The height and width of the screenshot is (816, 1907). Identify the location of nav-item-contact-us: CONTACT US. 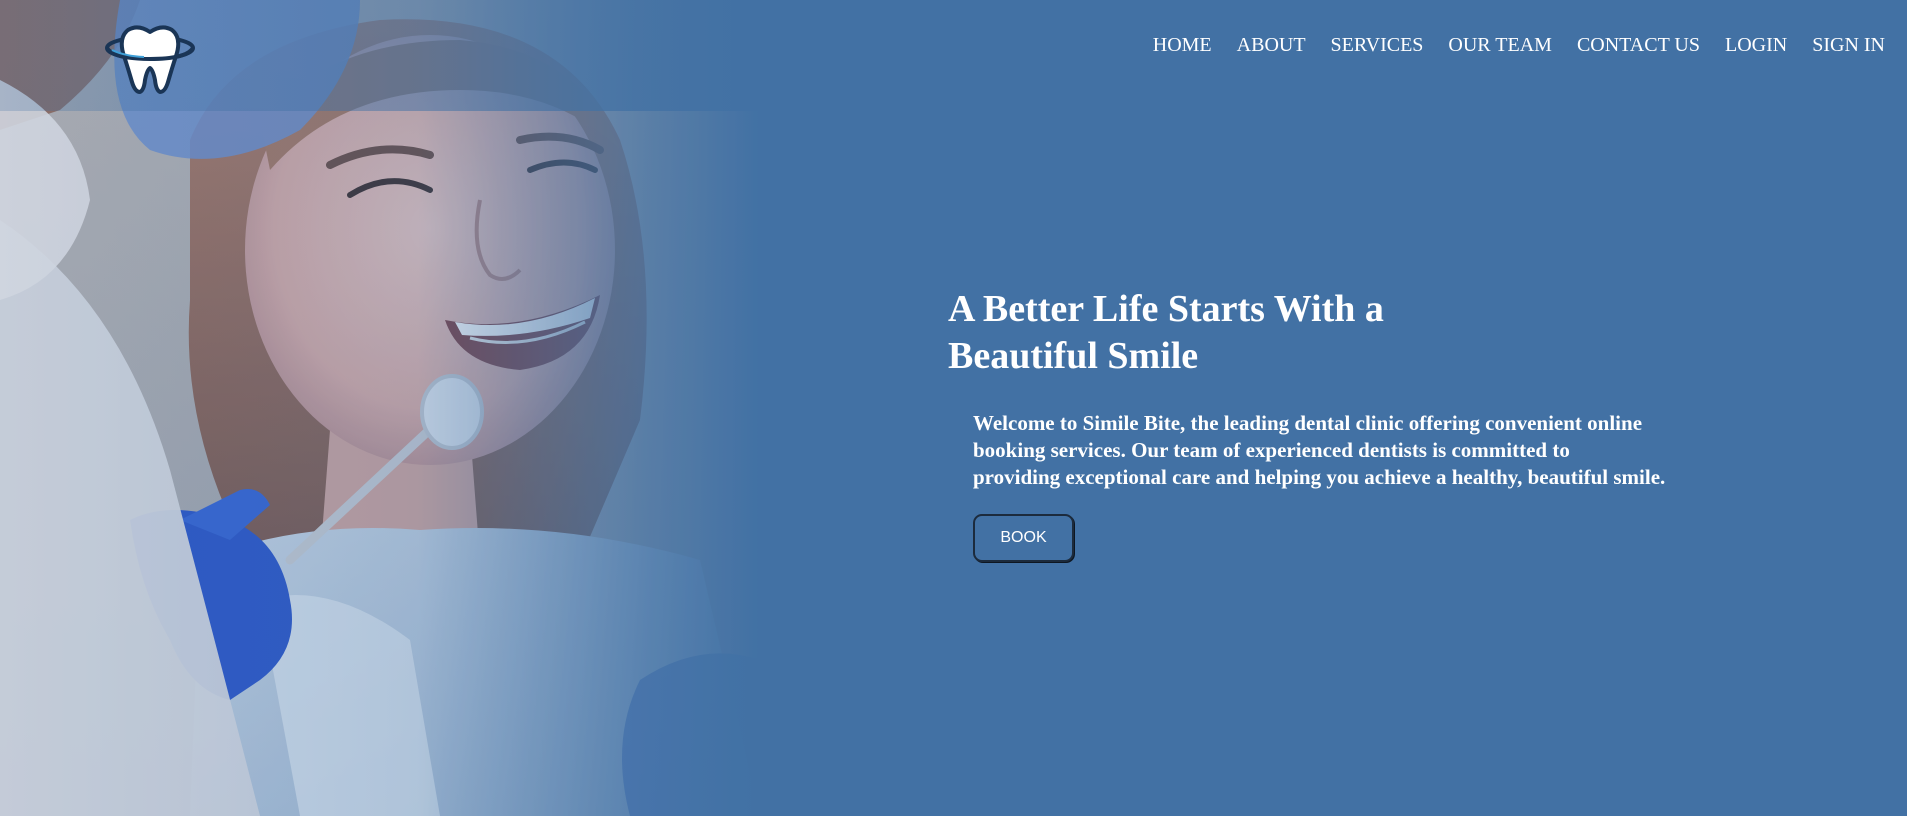
(1638, 45).